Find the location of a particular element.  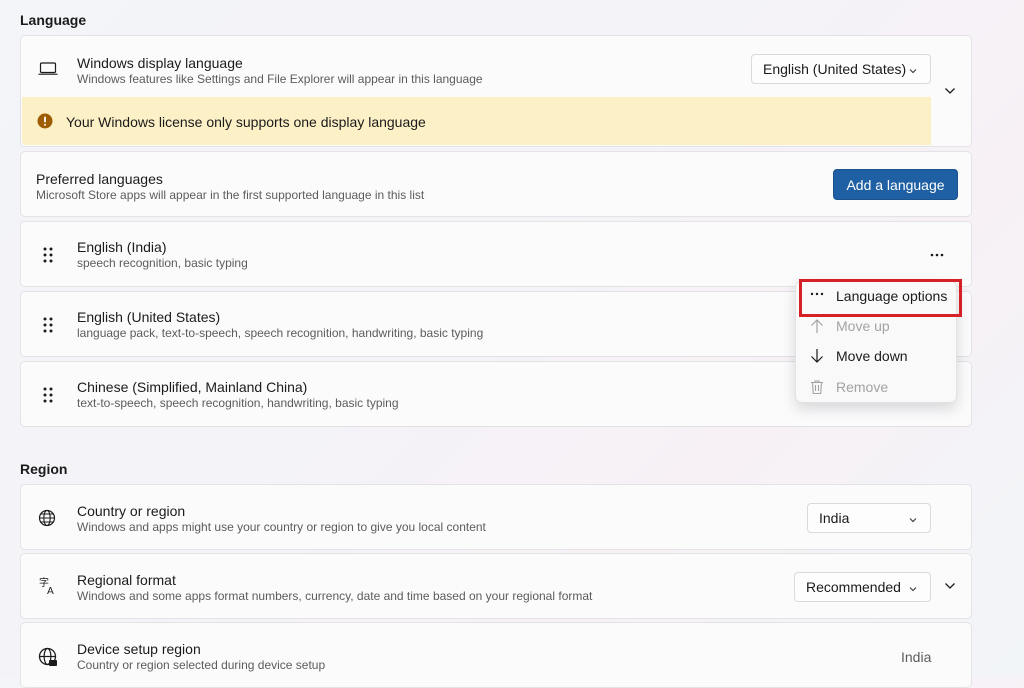

language-name: English (India) is located at coordinates (122, 247).